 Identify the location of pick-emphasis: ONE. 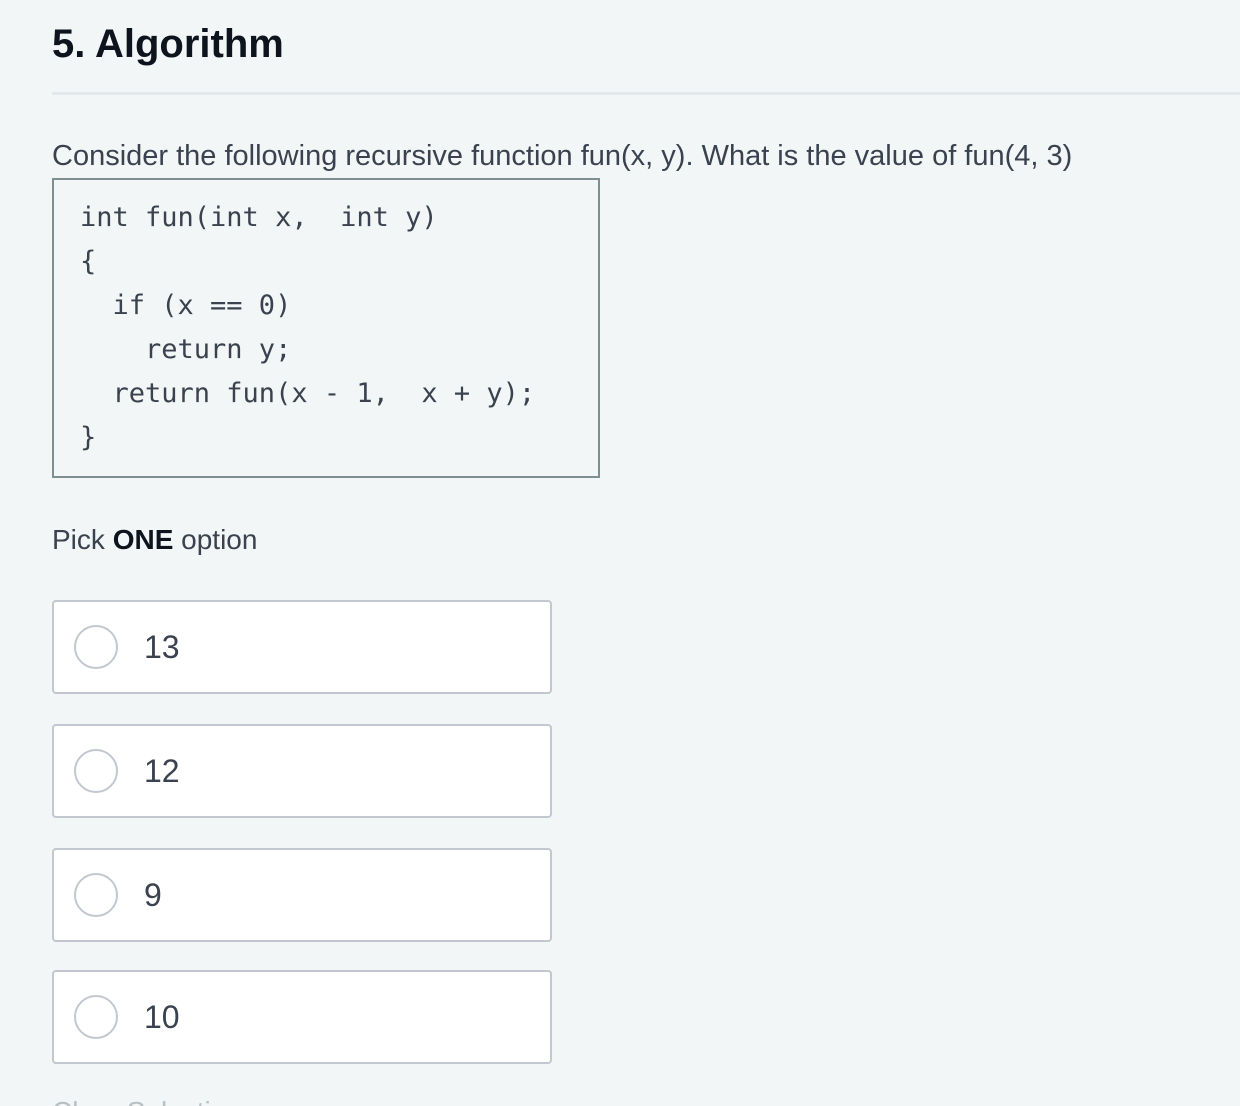
(143, 539).